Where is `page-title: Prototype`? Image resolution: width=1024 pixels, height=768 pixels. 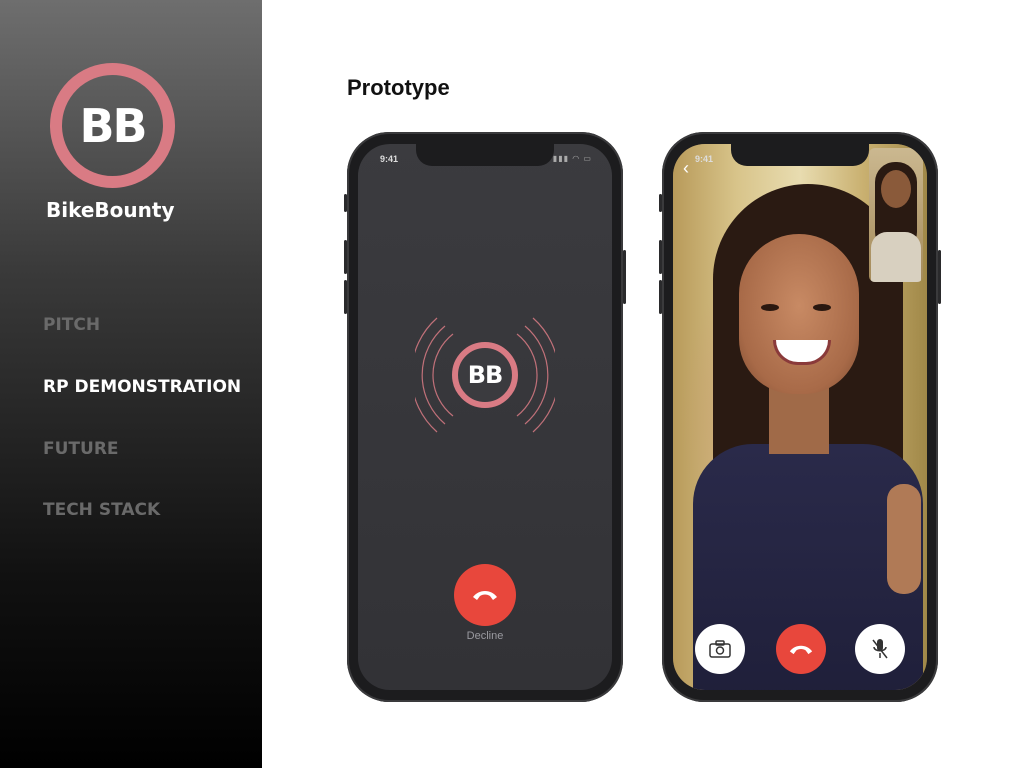 page-title: Prototype is located at coordinates (398, 87).